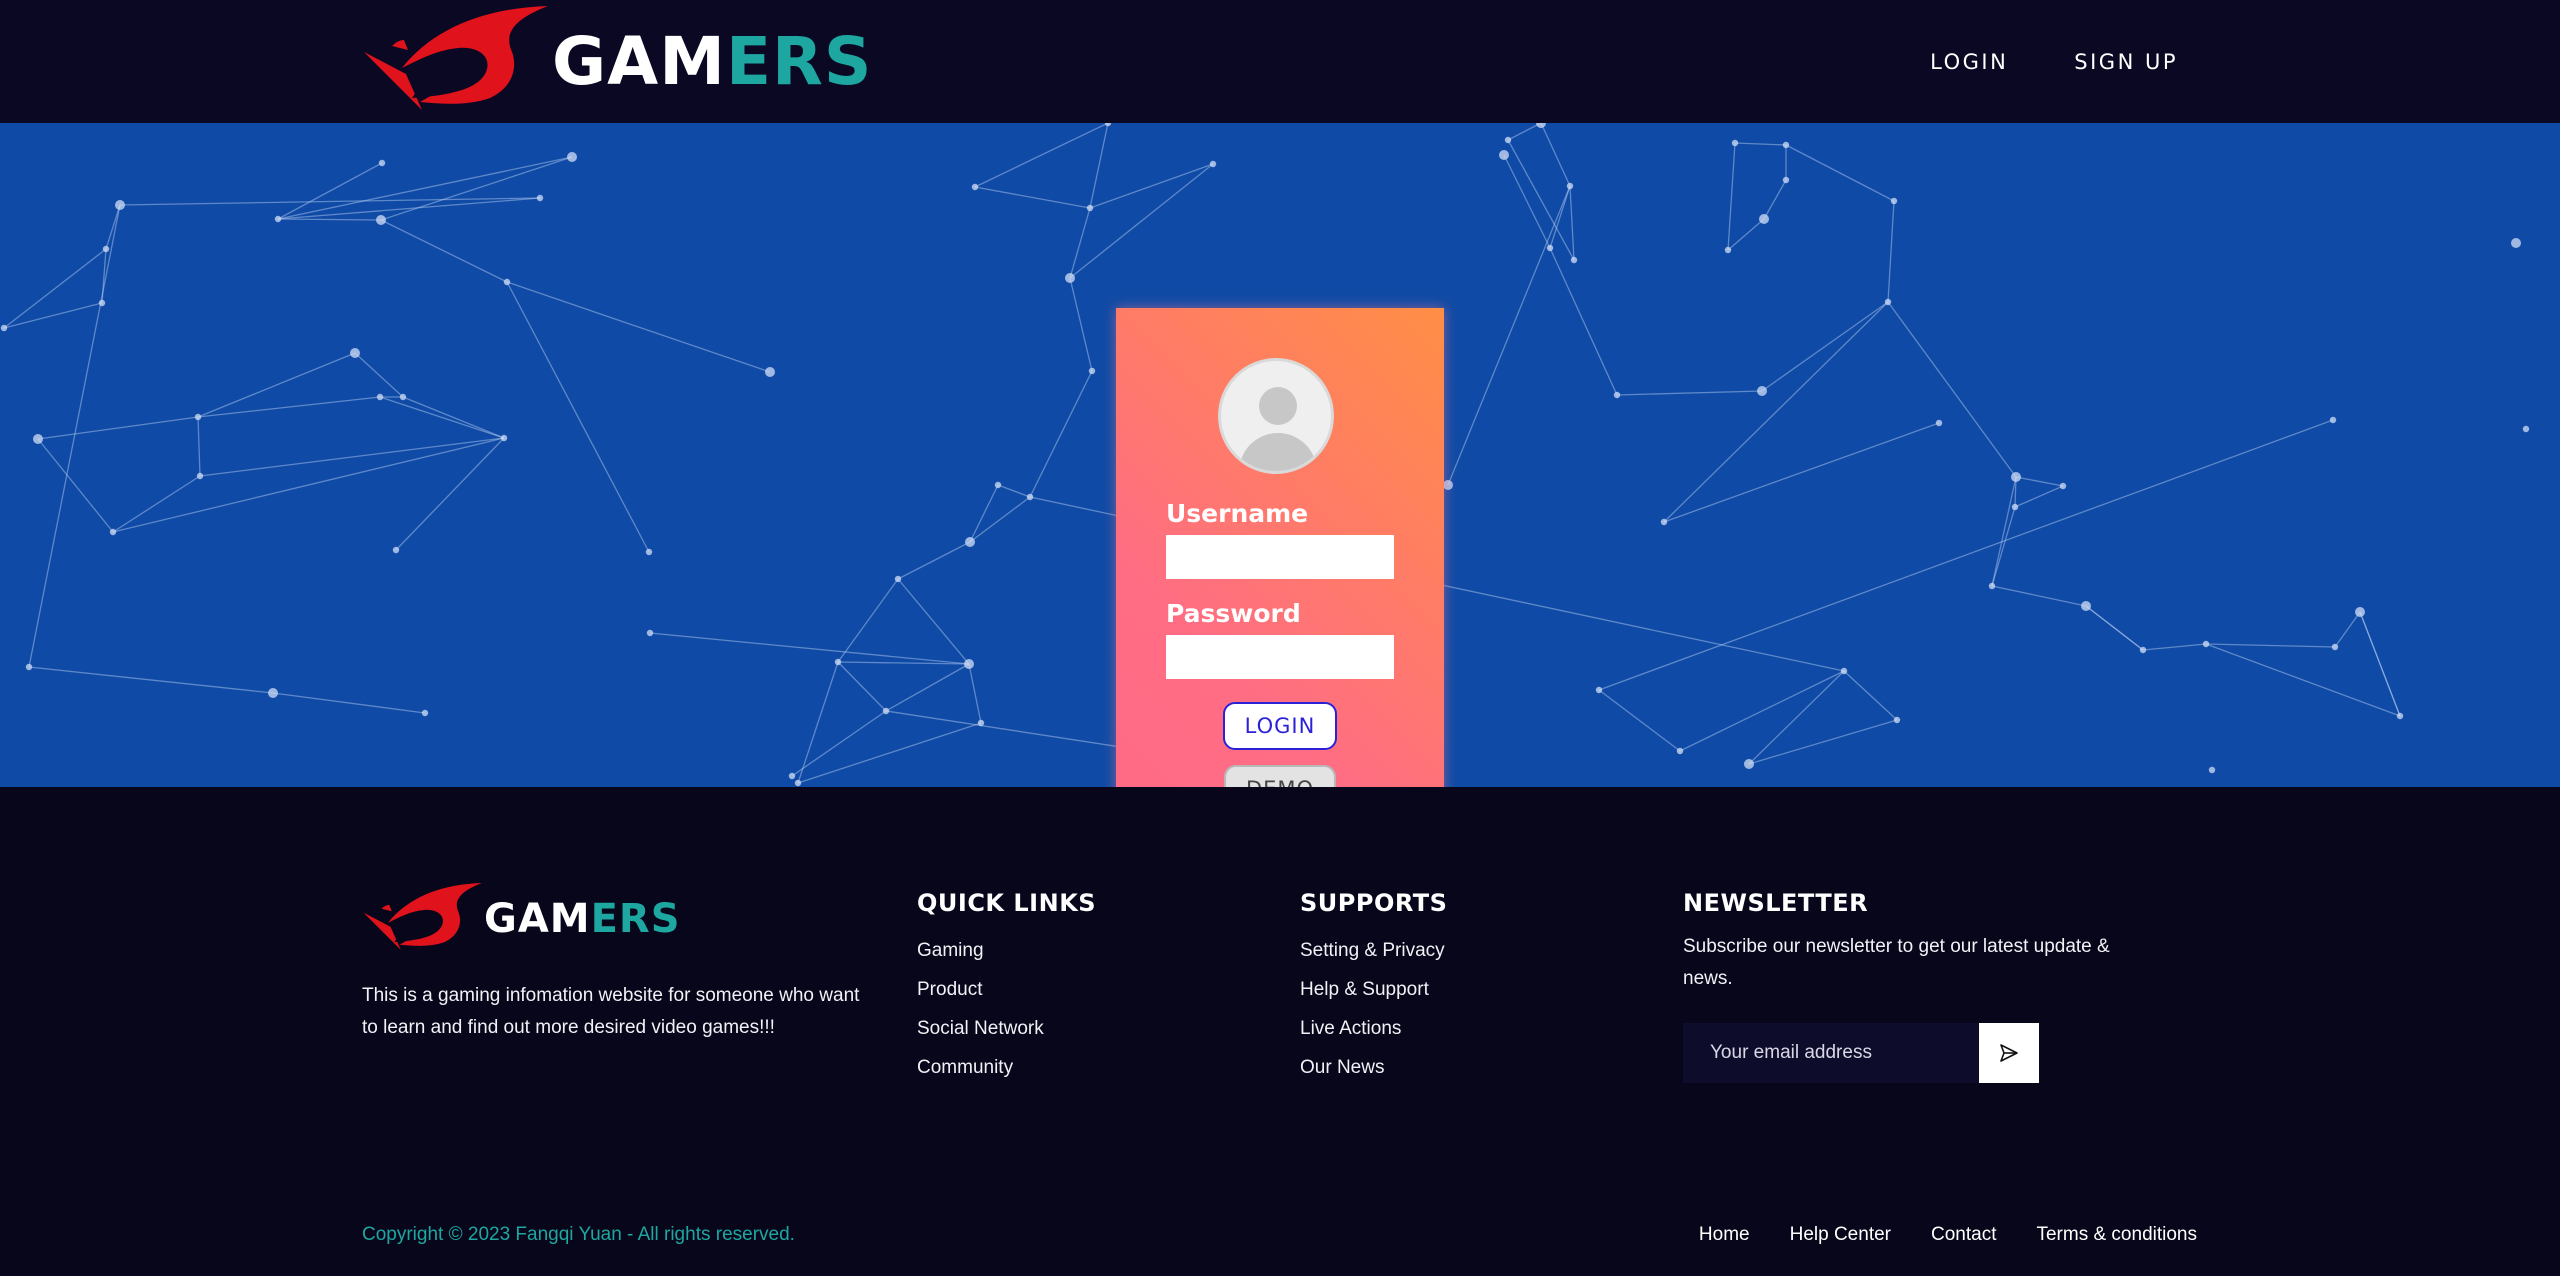 The width and height of the screenshot is (2560, 1276). Describe the element at coordinates (1233, 613) in the screenshot. I see `password-label: Password` at that location.